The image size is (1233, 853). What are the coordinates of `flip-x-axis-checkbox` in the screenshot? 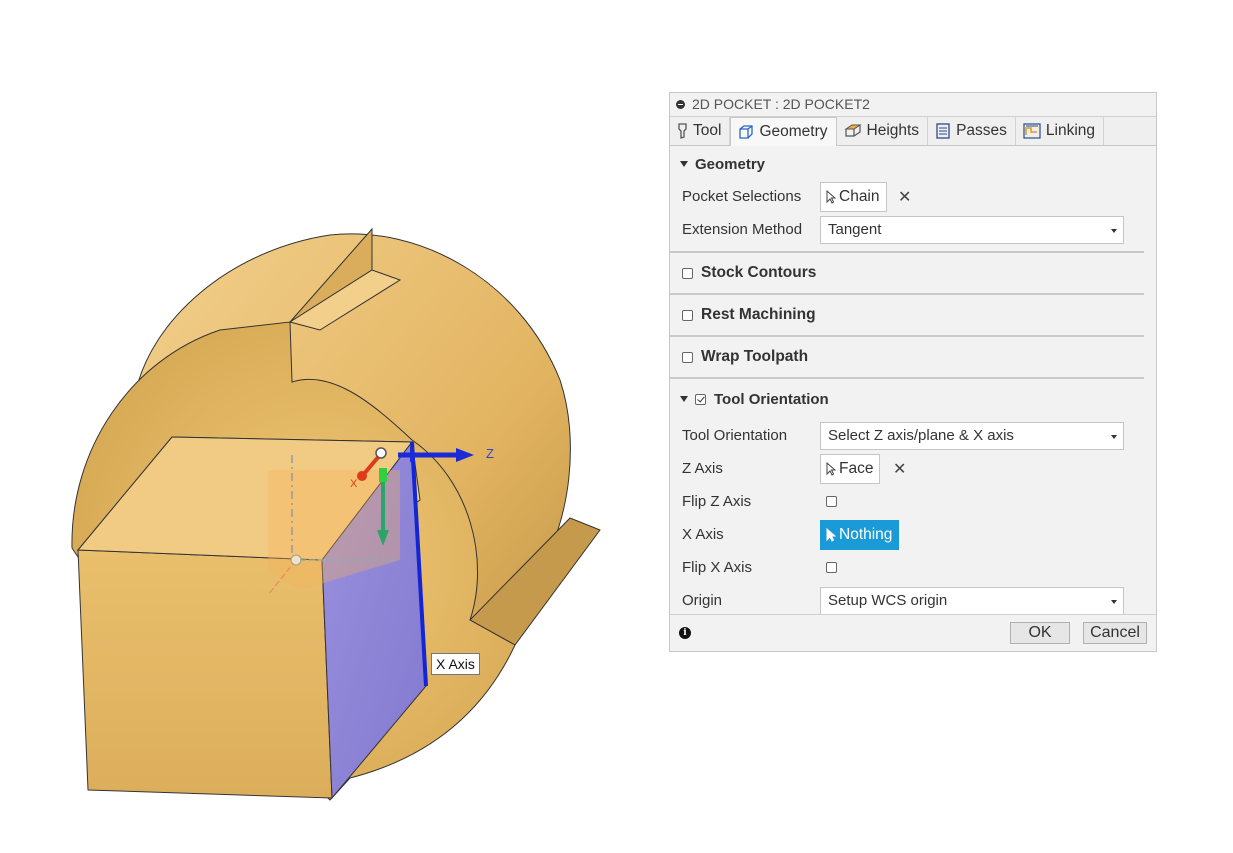 It's located at (831, 567).